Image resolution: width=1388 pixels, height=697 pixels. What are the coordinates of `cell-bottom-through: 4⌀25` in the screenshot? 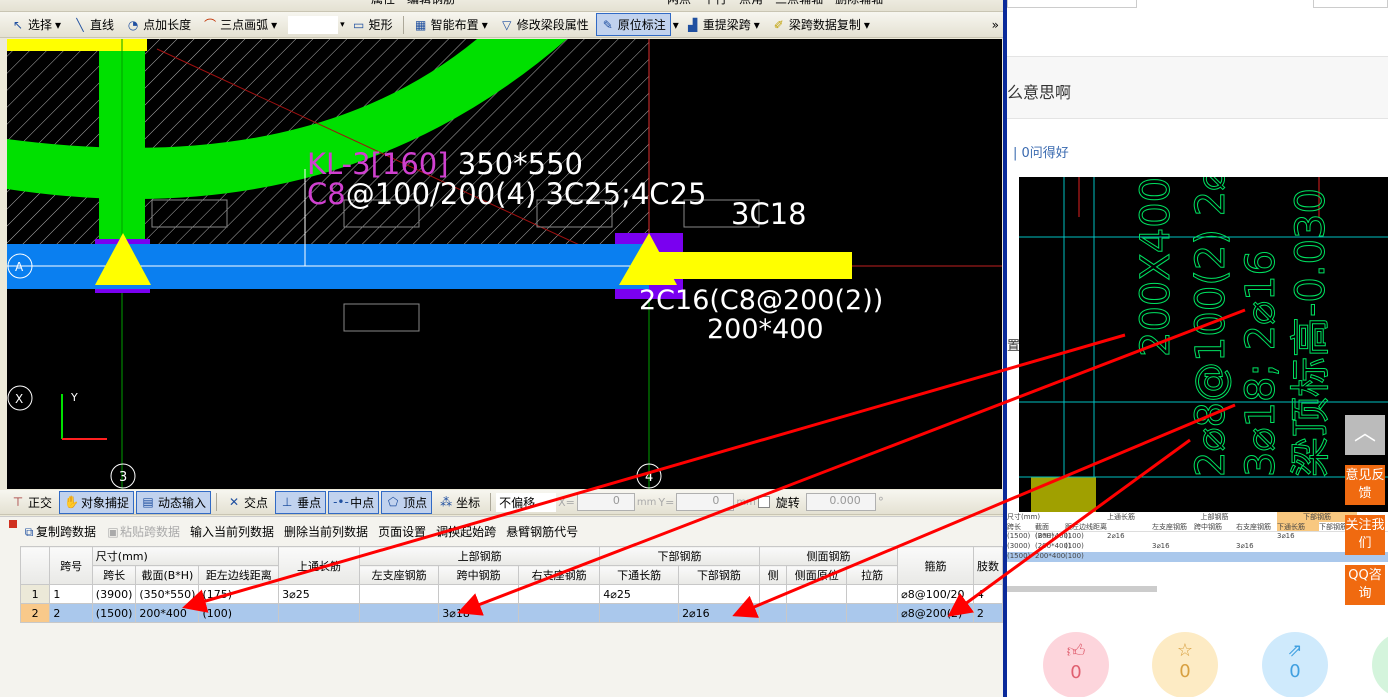 It's located at (639, 594).